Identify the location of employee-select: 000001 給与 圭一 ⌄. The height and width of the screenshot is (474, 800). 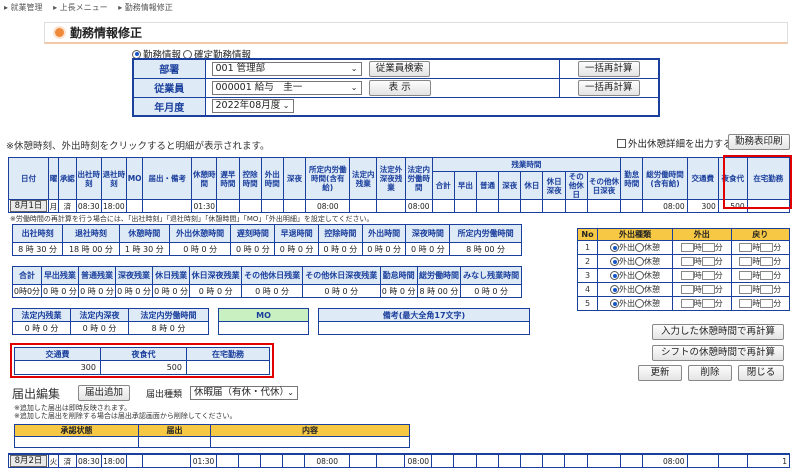
(286, 87).